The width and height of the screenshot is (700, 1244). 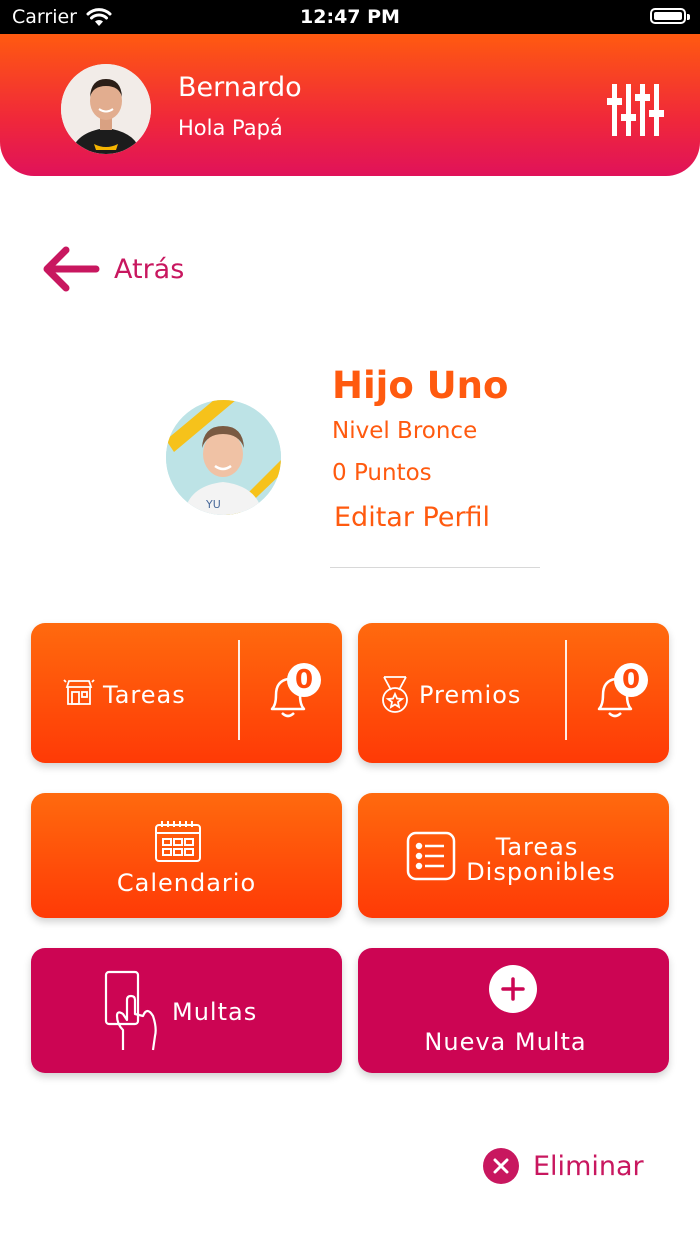 I want to click on arrow-left-icon, so click(x=71, y=269).